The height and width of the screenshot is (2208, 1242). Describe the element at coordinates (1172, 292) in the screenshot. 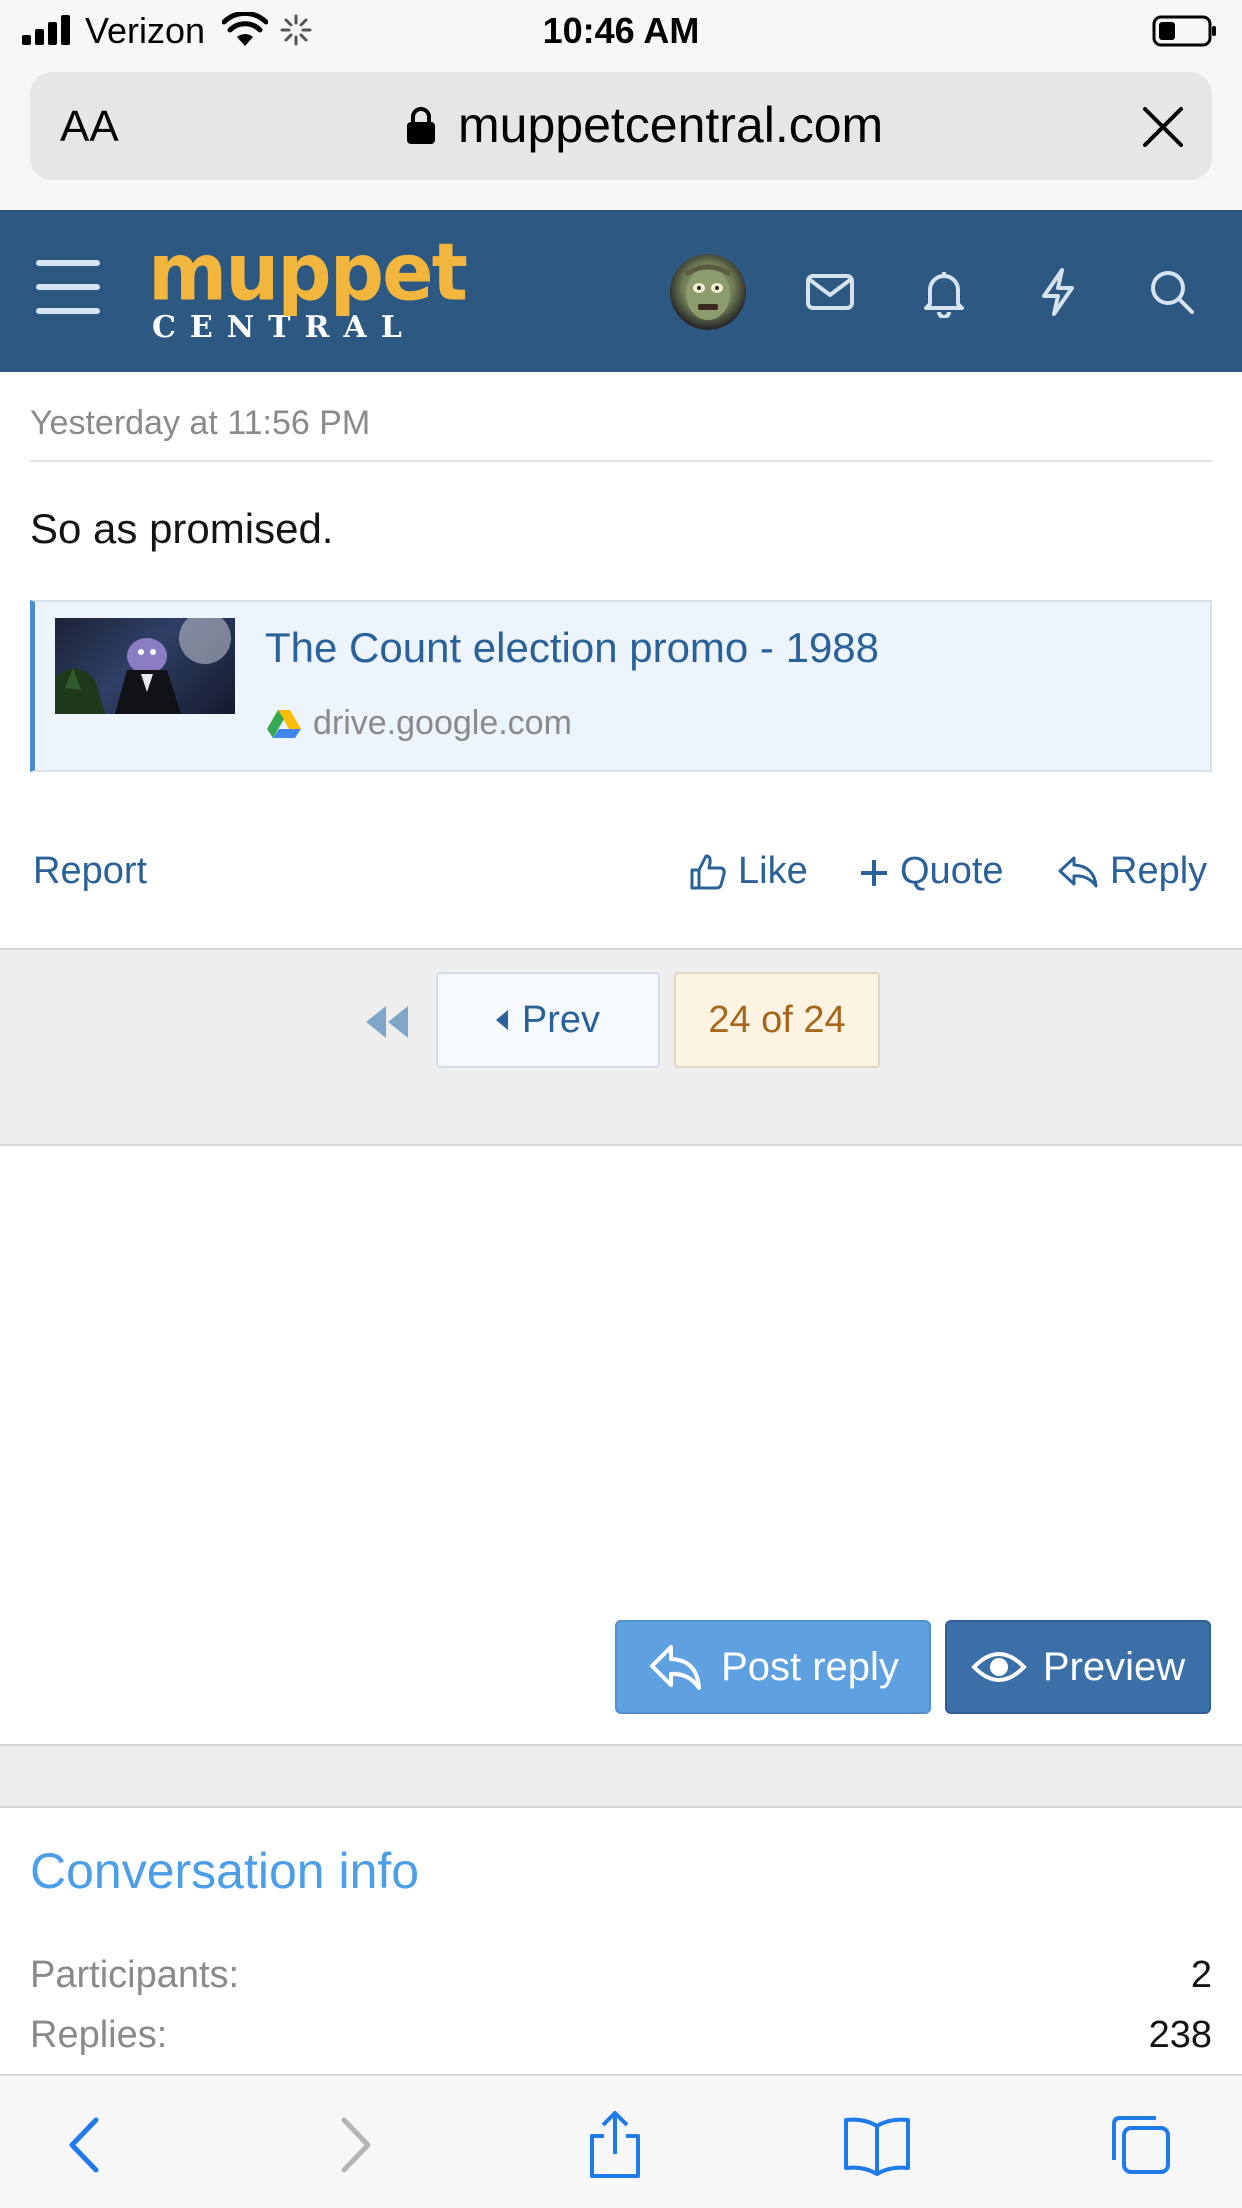

I see `search-icon` at that location.